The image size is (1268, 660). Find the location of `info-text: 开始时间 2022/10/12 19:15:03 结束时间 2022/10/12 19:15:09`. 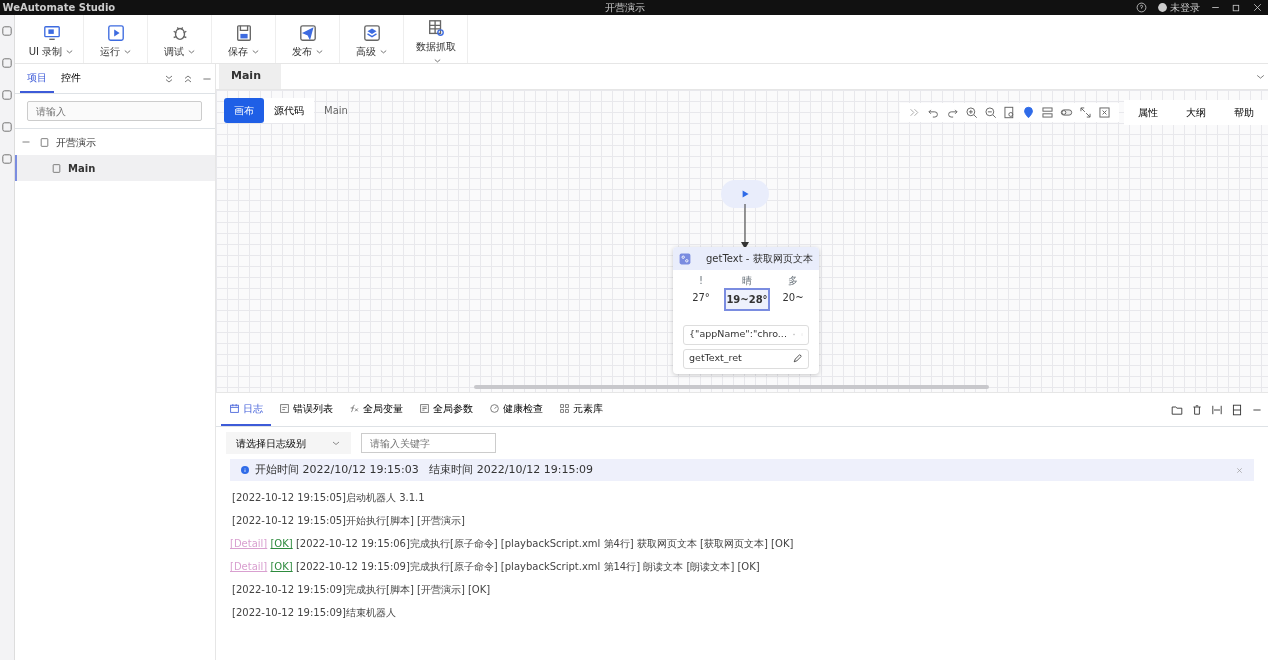

info-text: 开始时间 2022/10/12 19:15:03 结束时间 2022/10/12 19:15:09 is located at coordinates (425, 469).